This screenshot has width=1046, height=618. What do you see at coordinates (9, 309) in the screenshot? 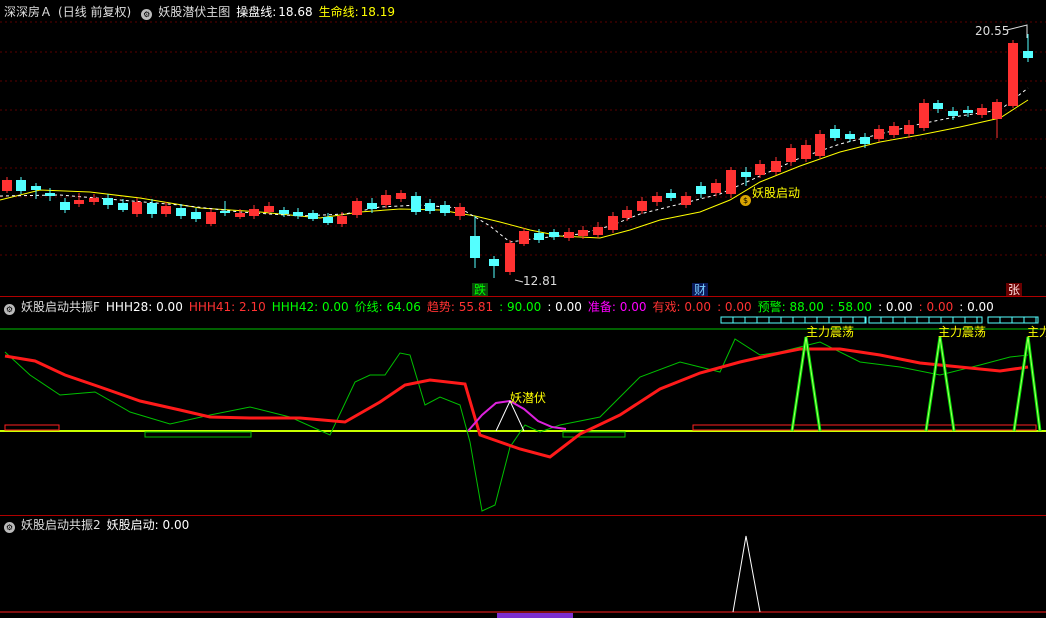
I see `panel2-settings-icon: ⚙` at bounding box center [9, 309].